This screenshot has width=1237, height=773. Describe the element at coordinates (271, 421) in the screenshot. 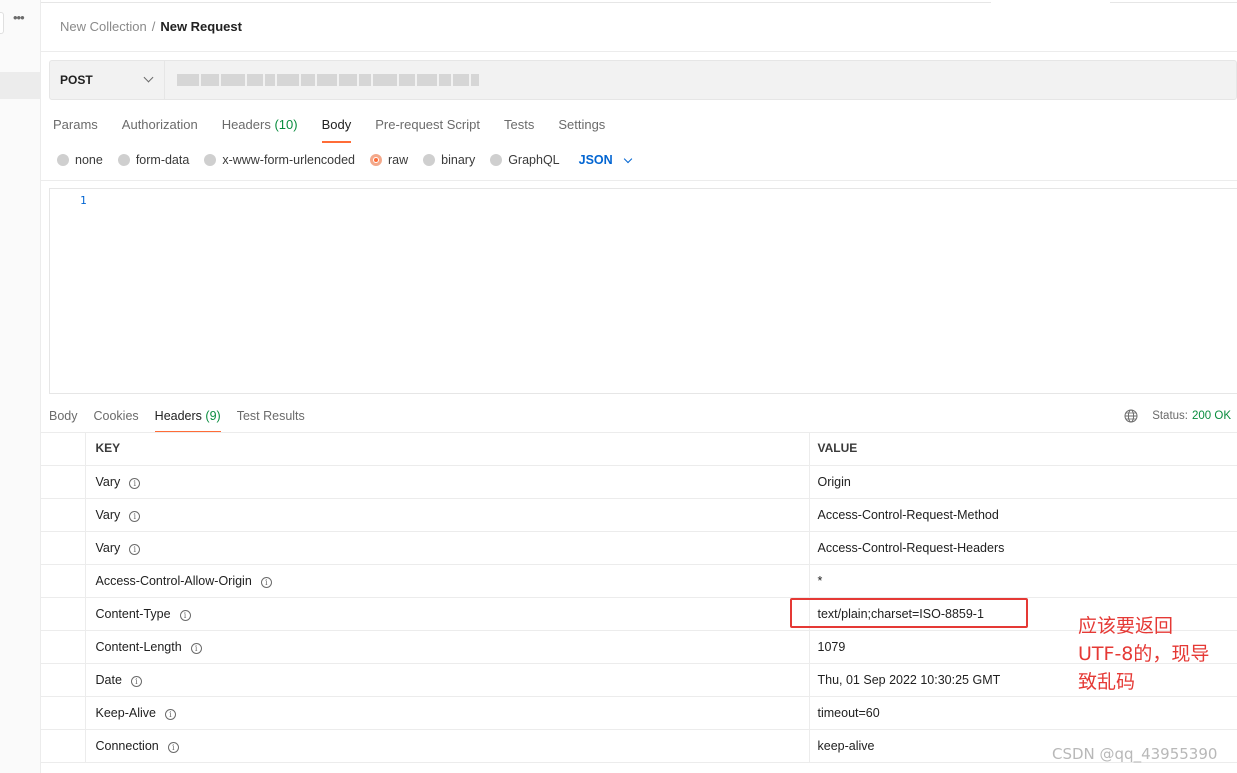

I see `response-tab-test-results: Test Results` at that location.